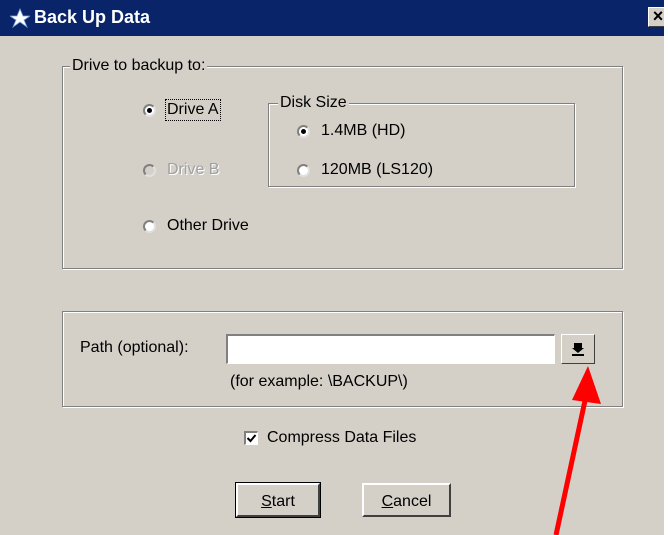 This screenshot has height=535, width=668. Describe the element at coordinates (342, 437) in the screenshot. I see `compress-label: Compress Data Files` at that location.